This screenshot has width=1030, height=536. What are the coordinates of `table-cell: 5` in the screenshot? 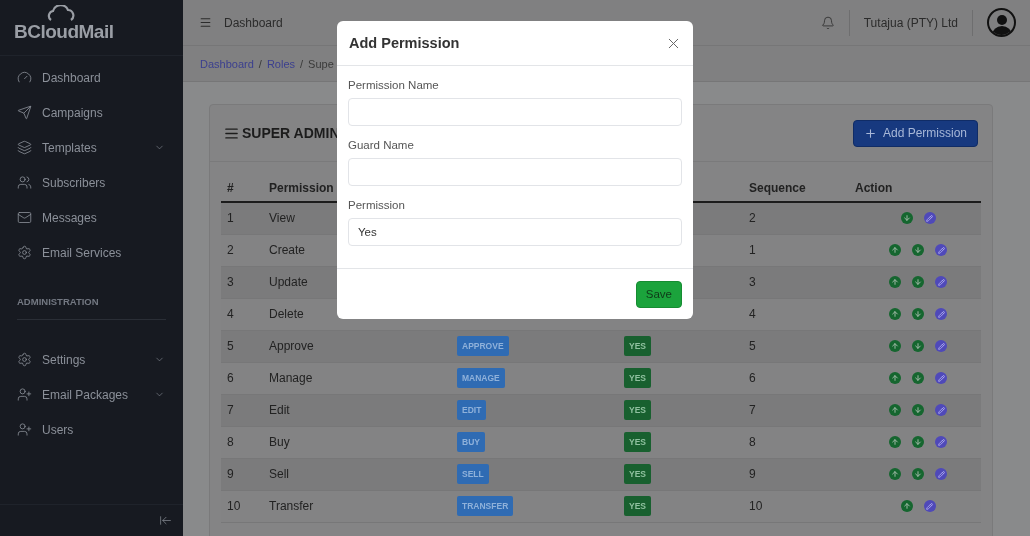 It's located at (752, 346).